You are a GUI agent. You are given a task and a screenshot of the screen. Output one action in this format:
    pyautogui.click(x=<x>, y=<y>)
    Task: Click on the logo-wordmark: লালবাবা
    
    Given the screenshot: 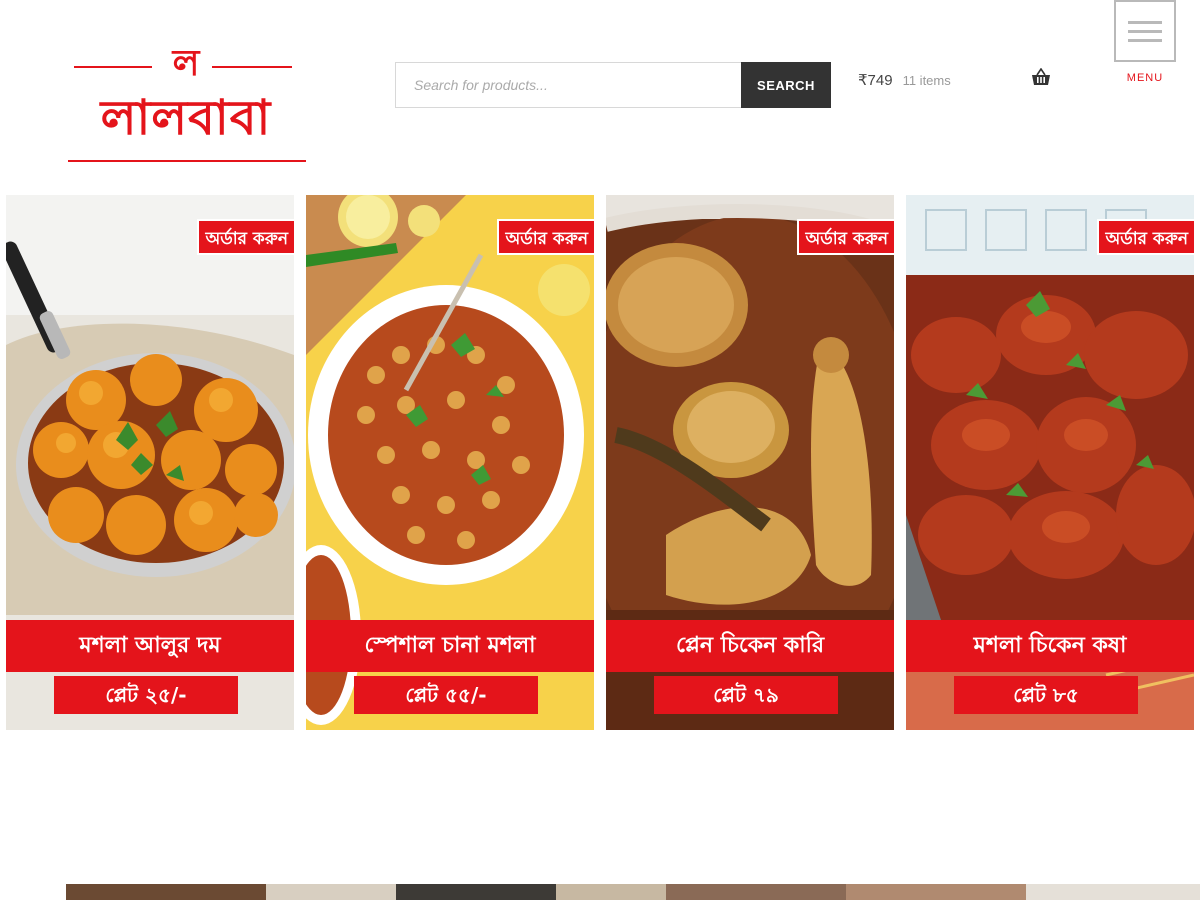 What is the action you would take?
    pyautogui.click(x=186, y=118)
    